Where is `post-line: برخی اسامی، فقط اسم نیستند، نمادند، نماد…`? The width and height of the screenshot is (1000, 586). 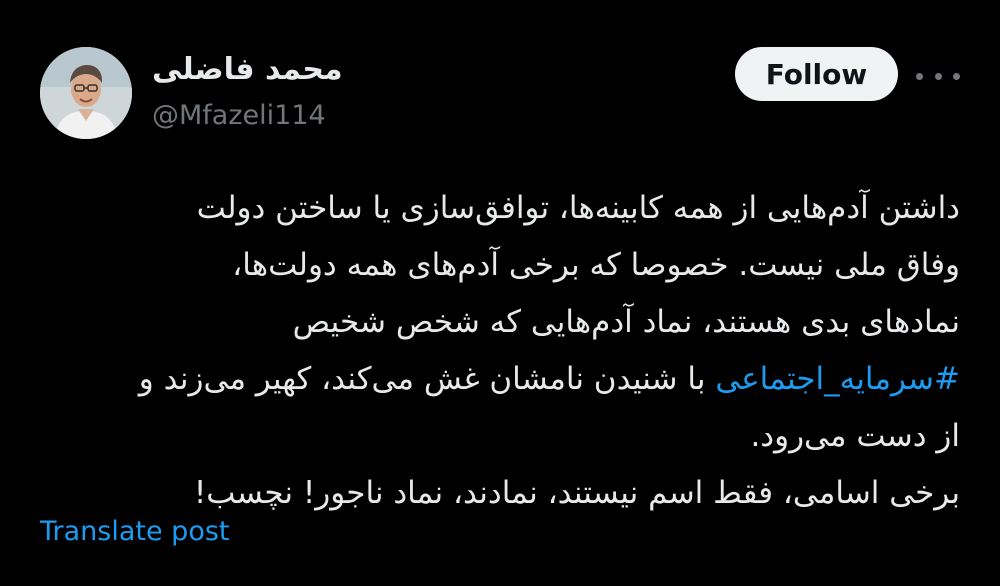 post-line: برخی اسامی، فقط اسم نیستند، نمادند، نماد… is located at coordinates (576, 493).